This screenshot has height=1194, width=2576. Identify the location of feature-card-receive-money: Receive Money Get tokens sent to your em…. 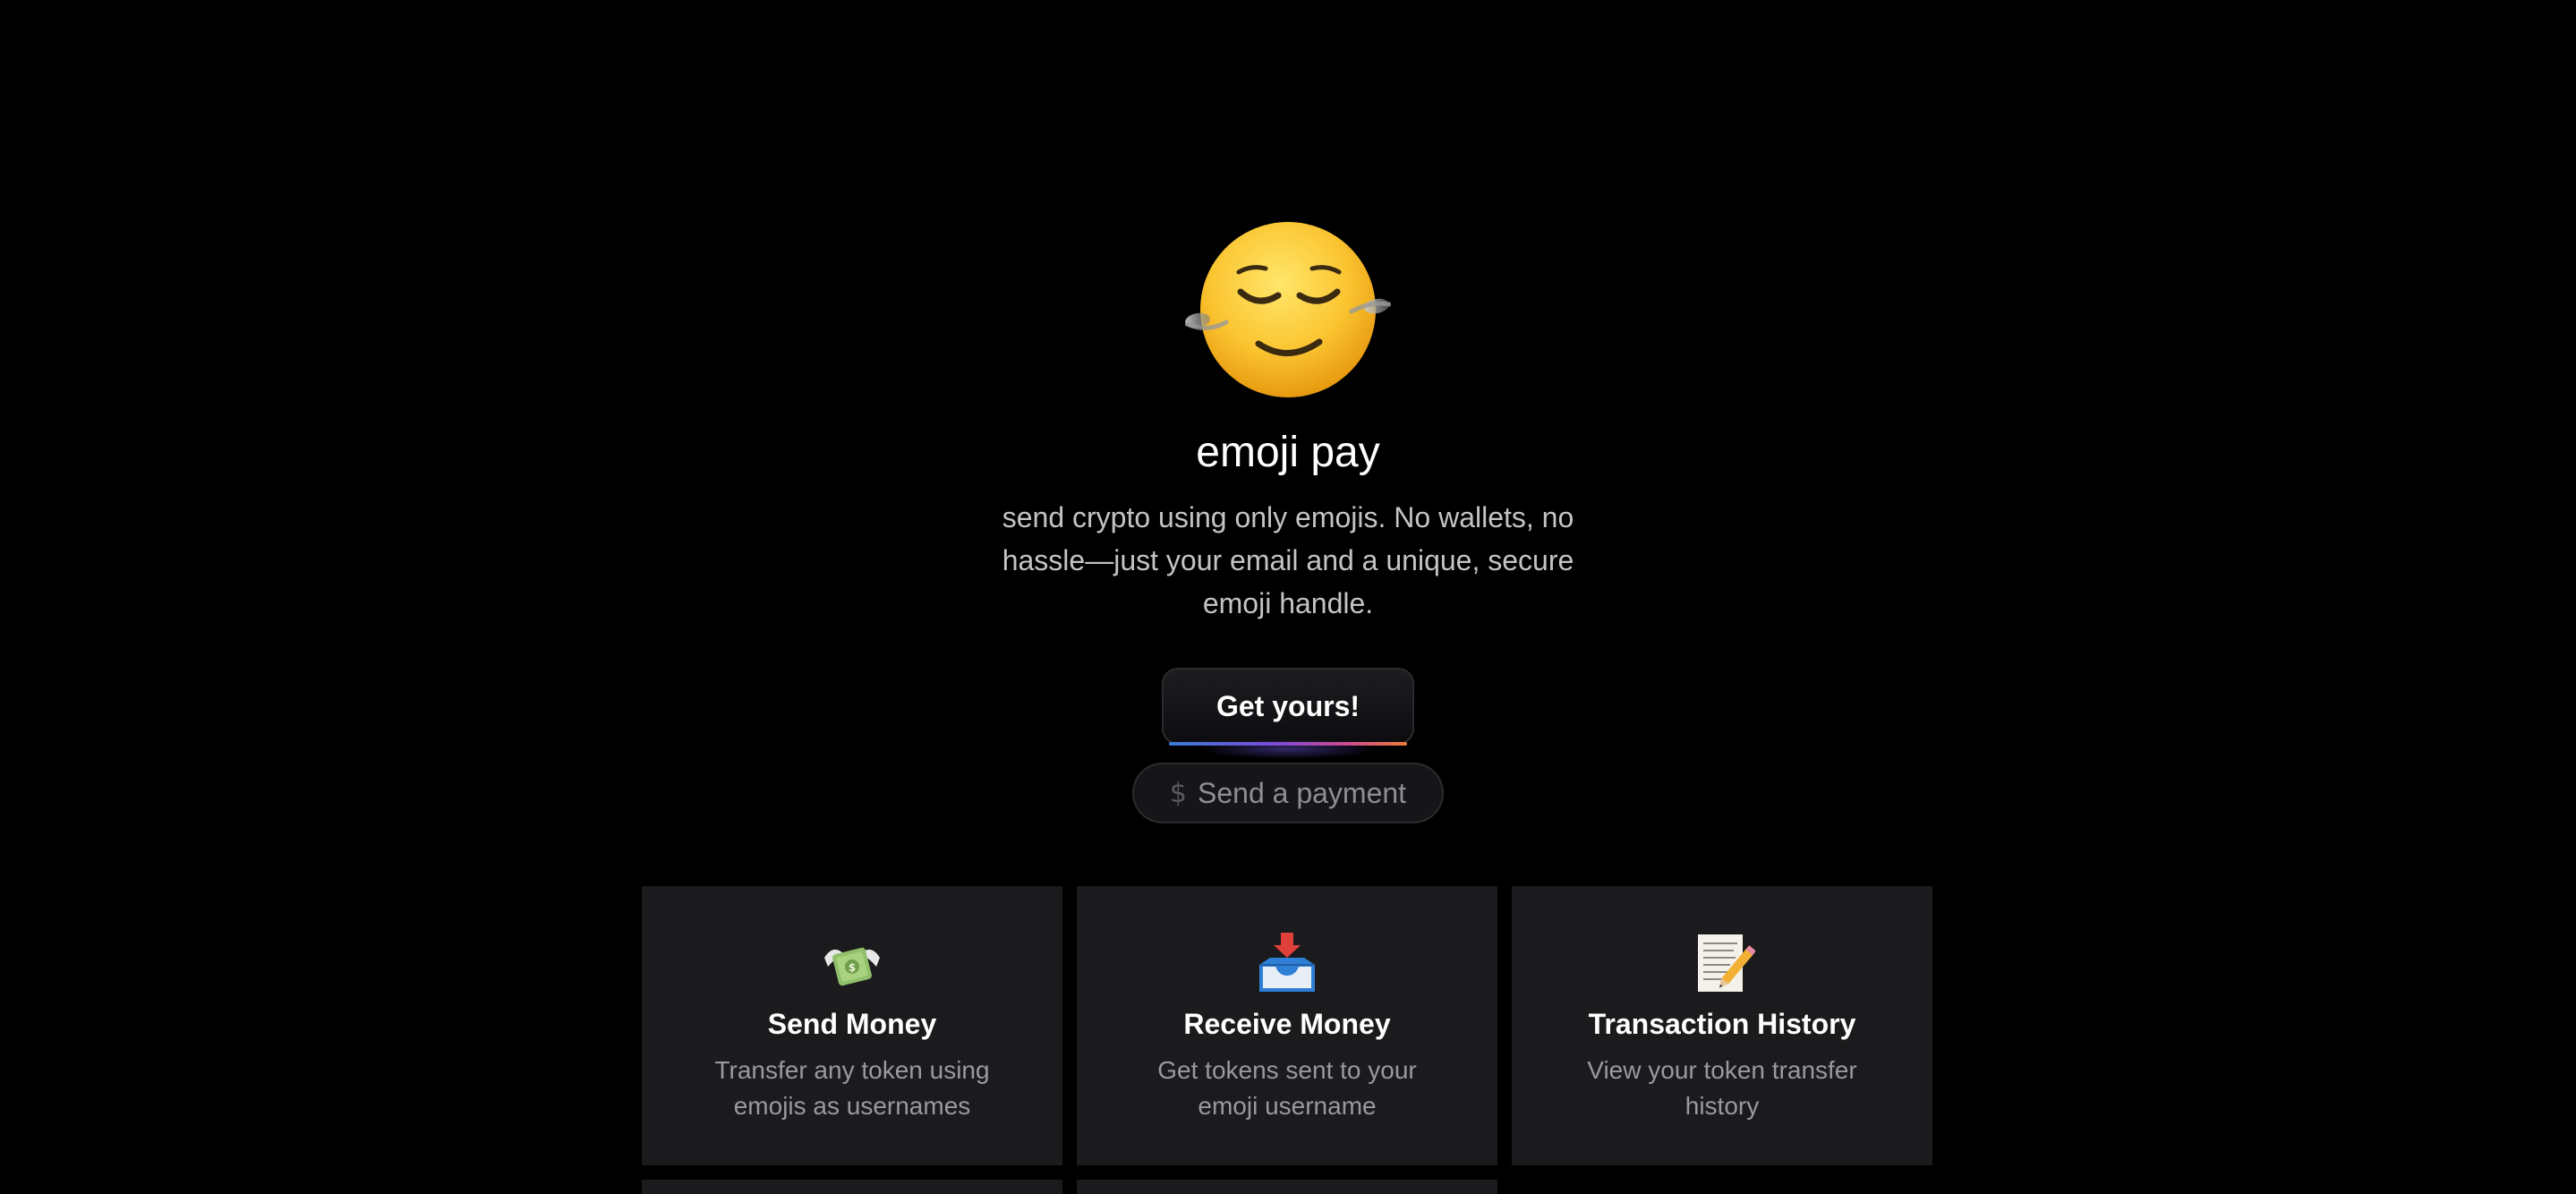
(1287, 1025).